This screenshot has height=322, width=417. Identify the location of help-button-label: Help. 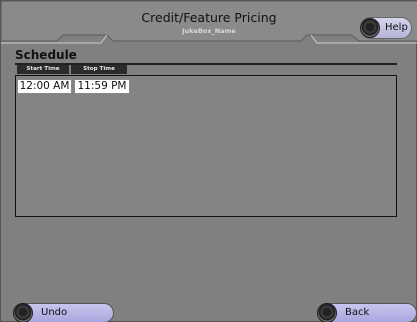
(396, 27).